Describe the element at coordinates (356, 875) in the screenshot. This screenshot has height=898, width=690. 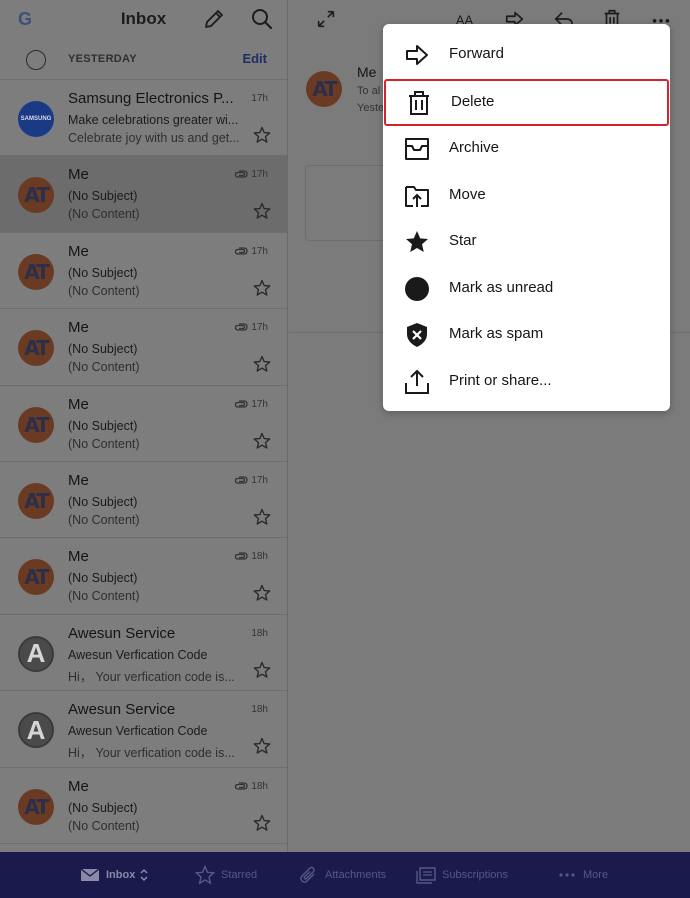
I see `nav-label: Attachments` at that location.